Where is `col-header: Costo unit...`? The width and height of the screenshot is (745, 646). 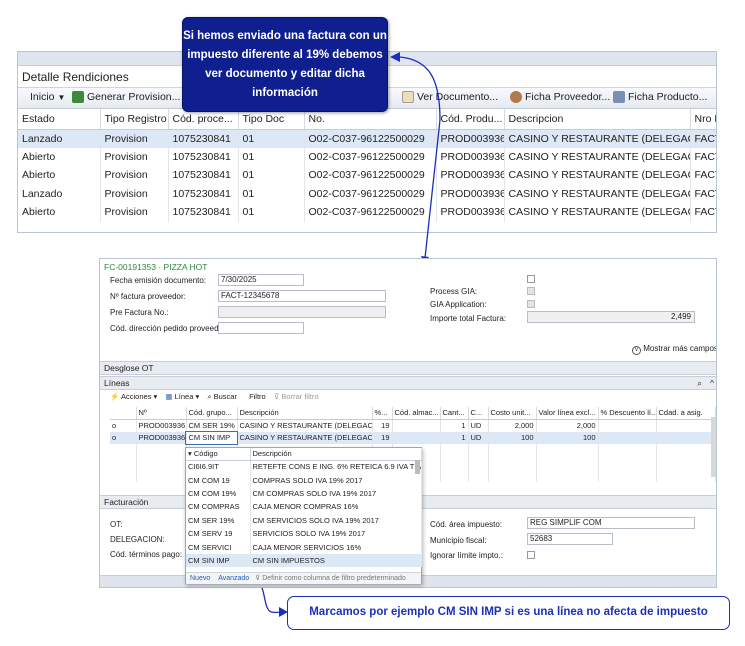 col-header: Costo unit... is located at coordinates (512, 413).